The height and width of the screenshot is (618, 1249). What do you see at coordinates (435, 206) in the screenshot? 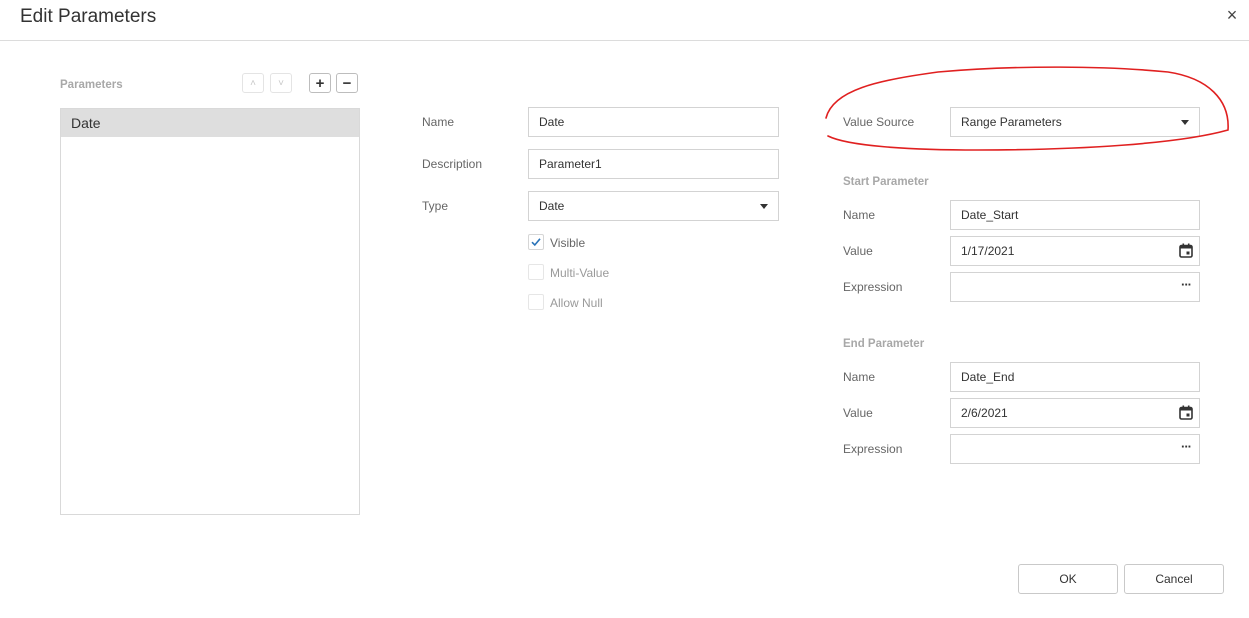
I see `type-label: Type` at bounding box center [435, 206].